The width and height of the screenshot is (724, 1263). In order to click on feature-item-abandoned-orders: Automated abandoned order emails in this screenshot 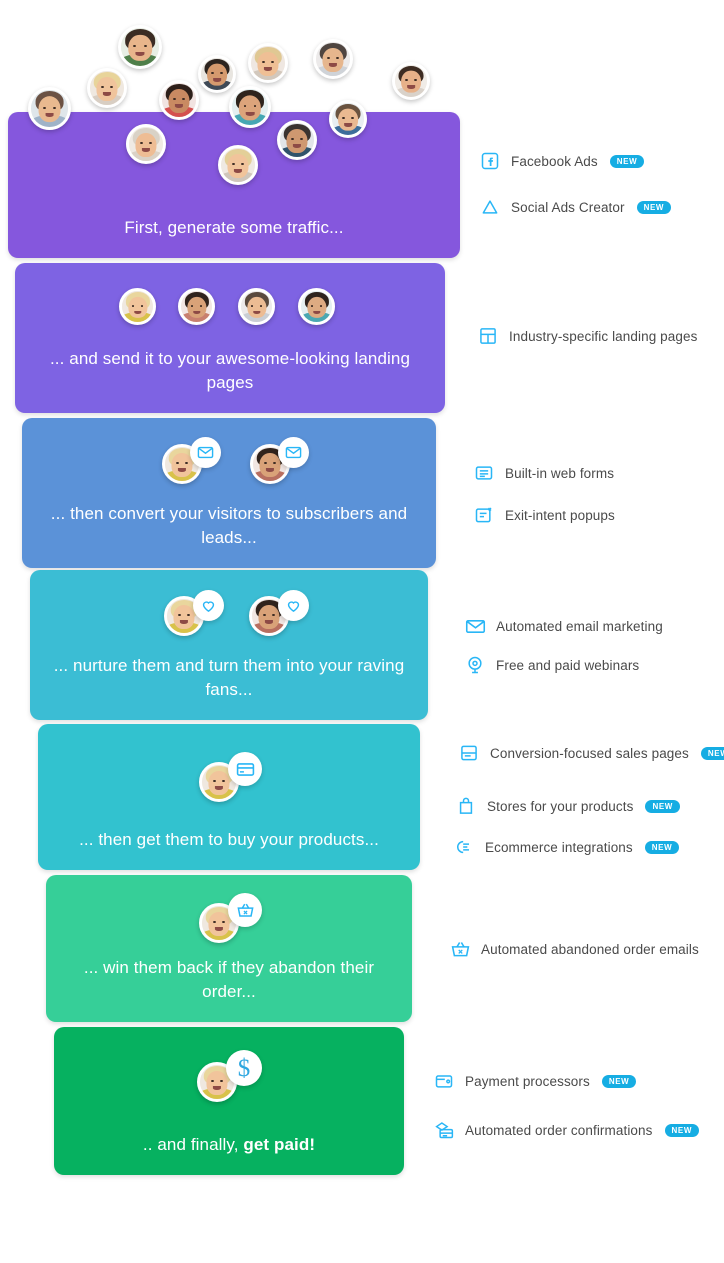, I will do `click(574, 949)`.